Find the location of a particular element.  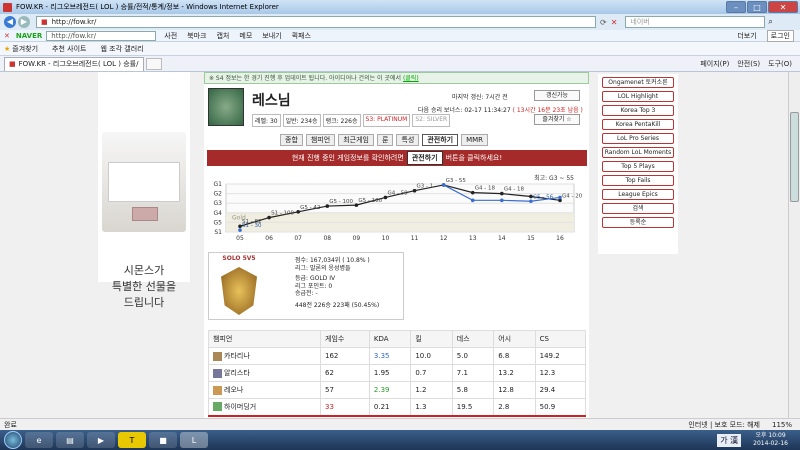

header-deaths: 데스 is located at coordinates (473, 339).